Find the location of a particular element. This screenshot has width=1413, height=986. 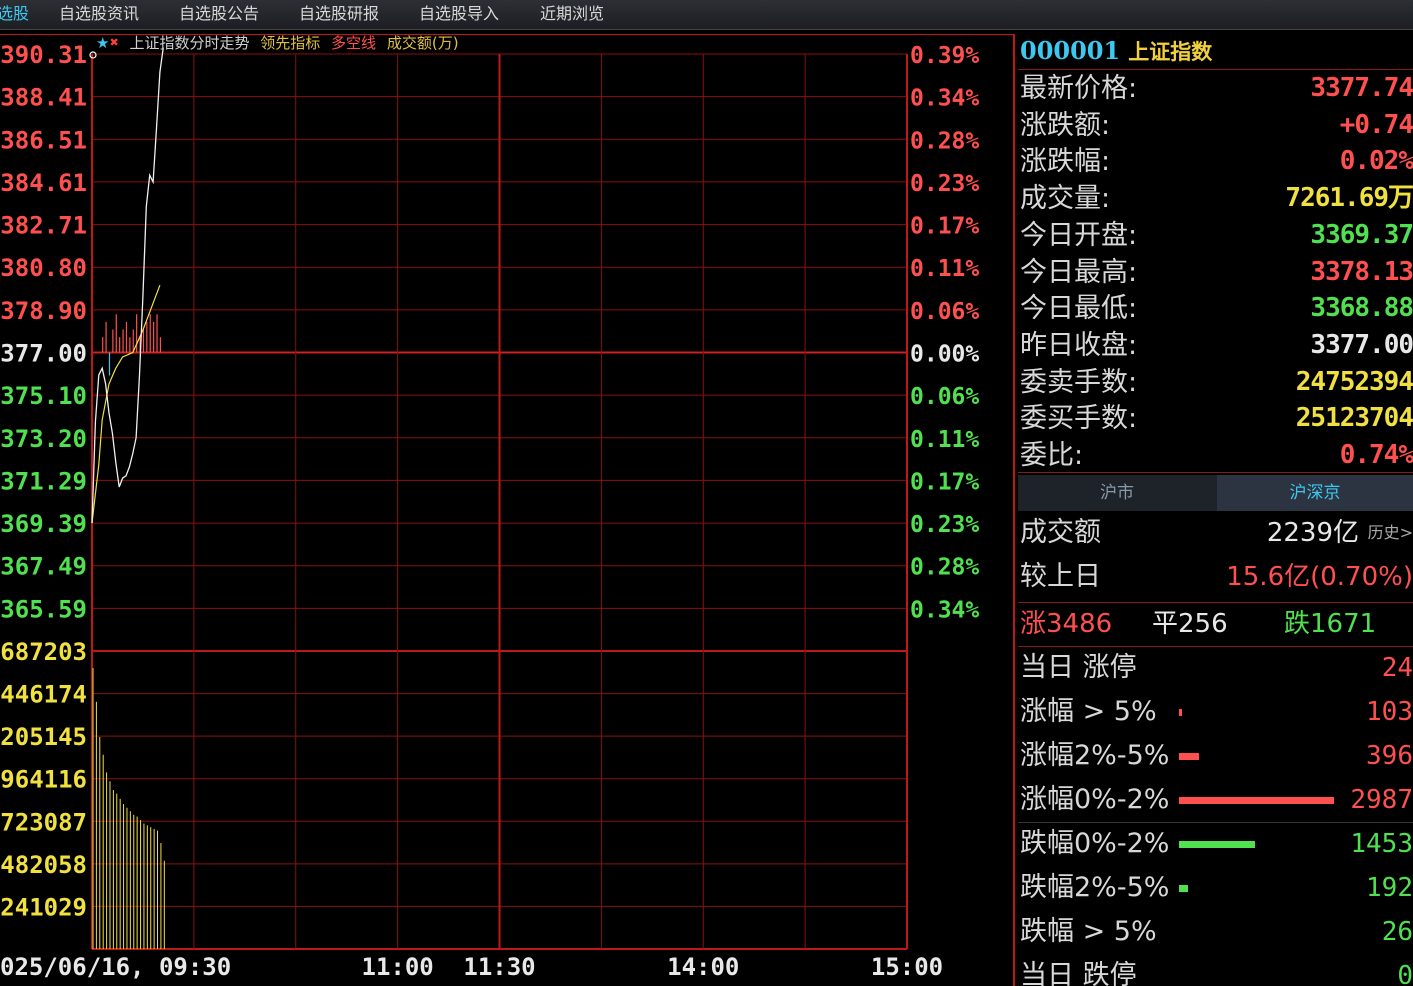

breadth-row: 跌幅0%-2% 1453 is located at coordinates (1215, 844).